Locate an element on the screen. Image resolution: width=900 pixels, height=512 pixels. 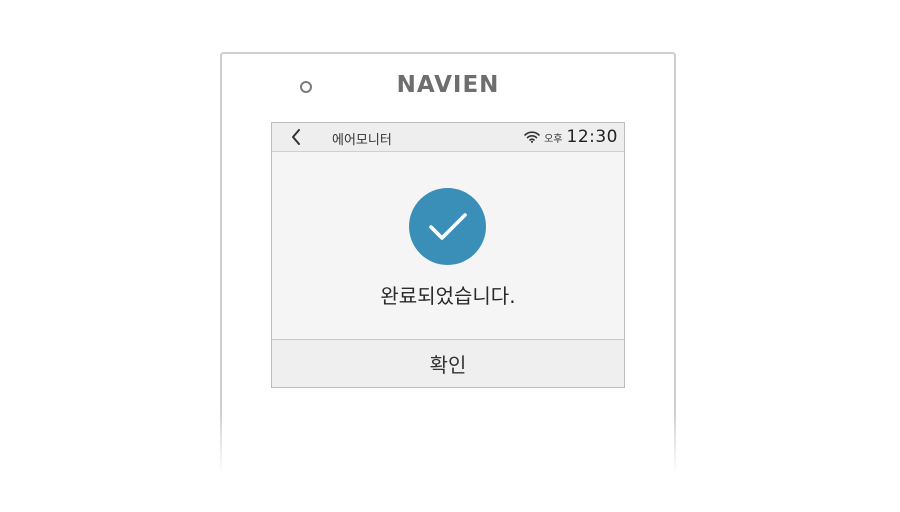
wifi-icon is located at coordinates (532, 137).